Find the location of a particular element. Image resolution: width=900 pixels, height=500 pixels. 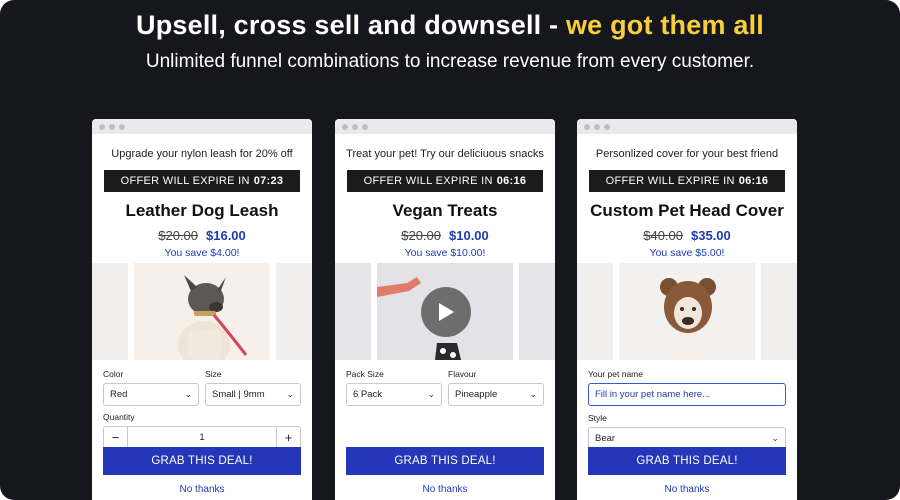

quantity-stepper: − 1 + is located at coordinates (202, 437).